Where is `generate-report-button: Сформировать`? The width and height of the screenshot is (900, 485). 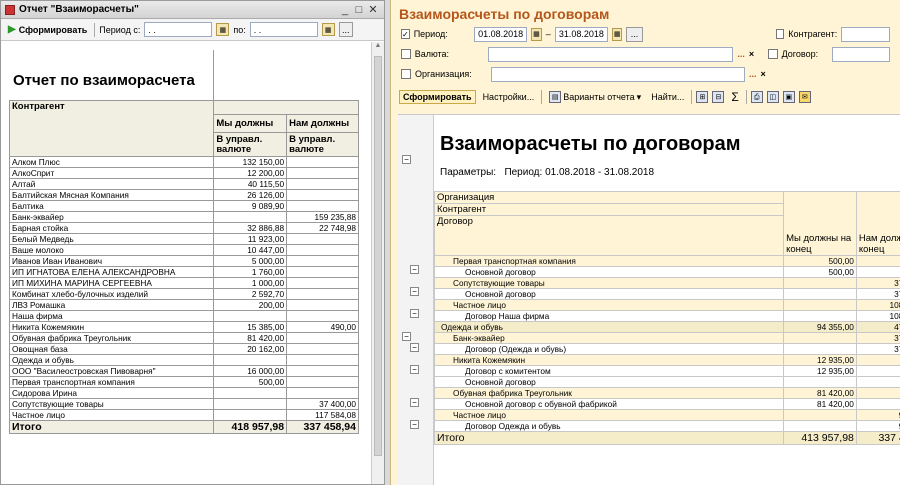 generate-report-button: Сформировать is located at coordinates (437, 97).